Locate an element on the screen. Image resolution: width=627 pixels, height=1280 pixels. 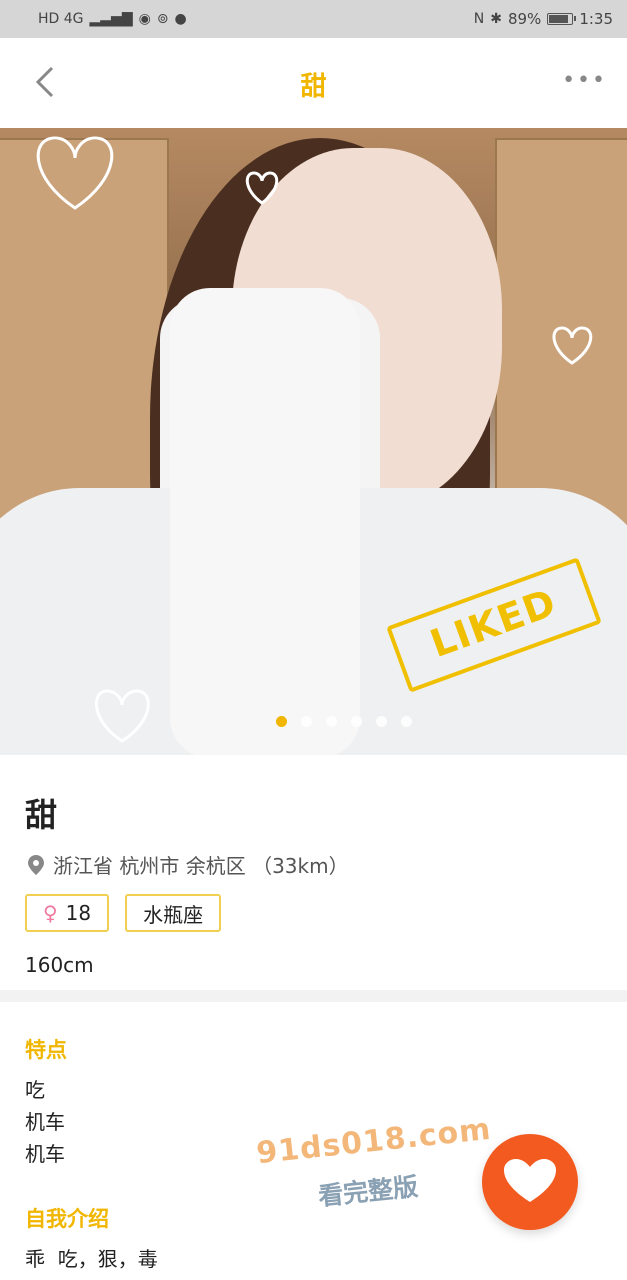
female-icon: ♀ is located at coordinates (50, 913).